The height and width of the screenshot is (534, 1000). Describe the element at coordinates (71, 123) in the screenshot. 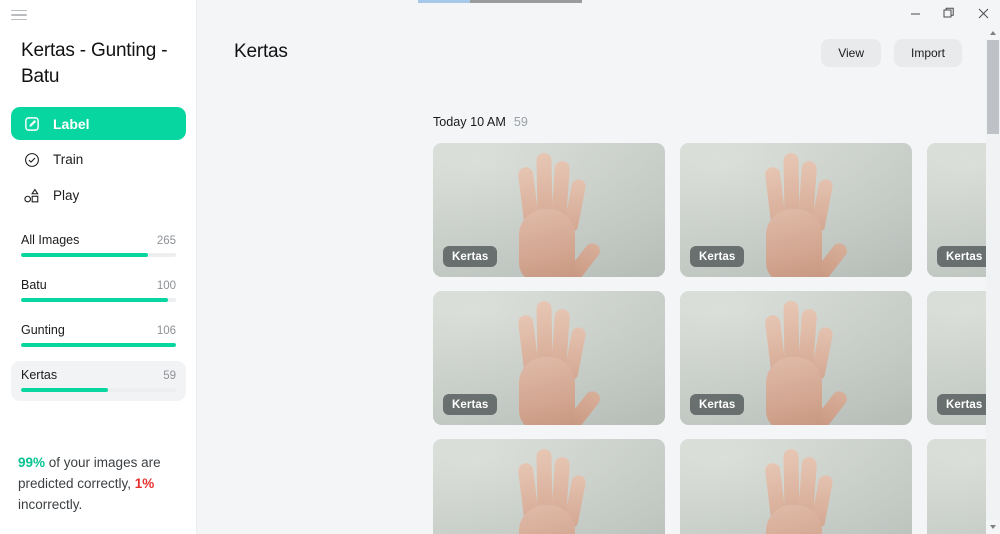

I see `sidebar-item-label-text: Label` at that location.